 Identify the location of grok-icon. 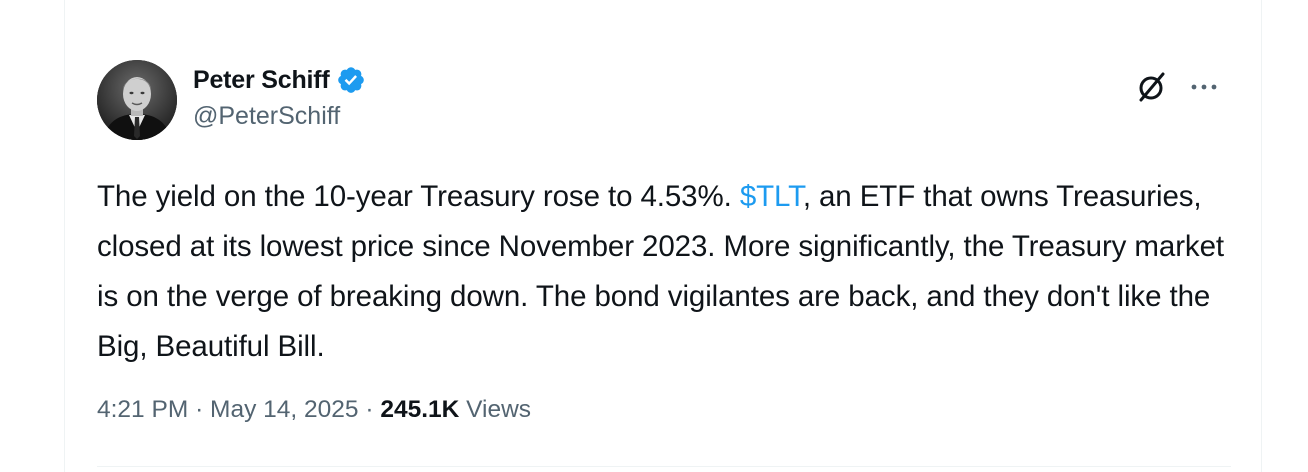
(1152, 87).